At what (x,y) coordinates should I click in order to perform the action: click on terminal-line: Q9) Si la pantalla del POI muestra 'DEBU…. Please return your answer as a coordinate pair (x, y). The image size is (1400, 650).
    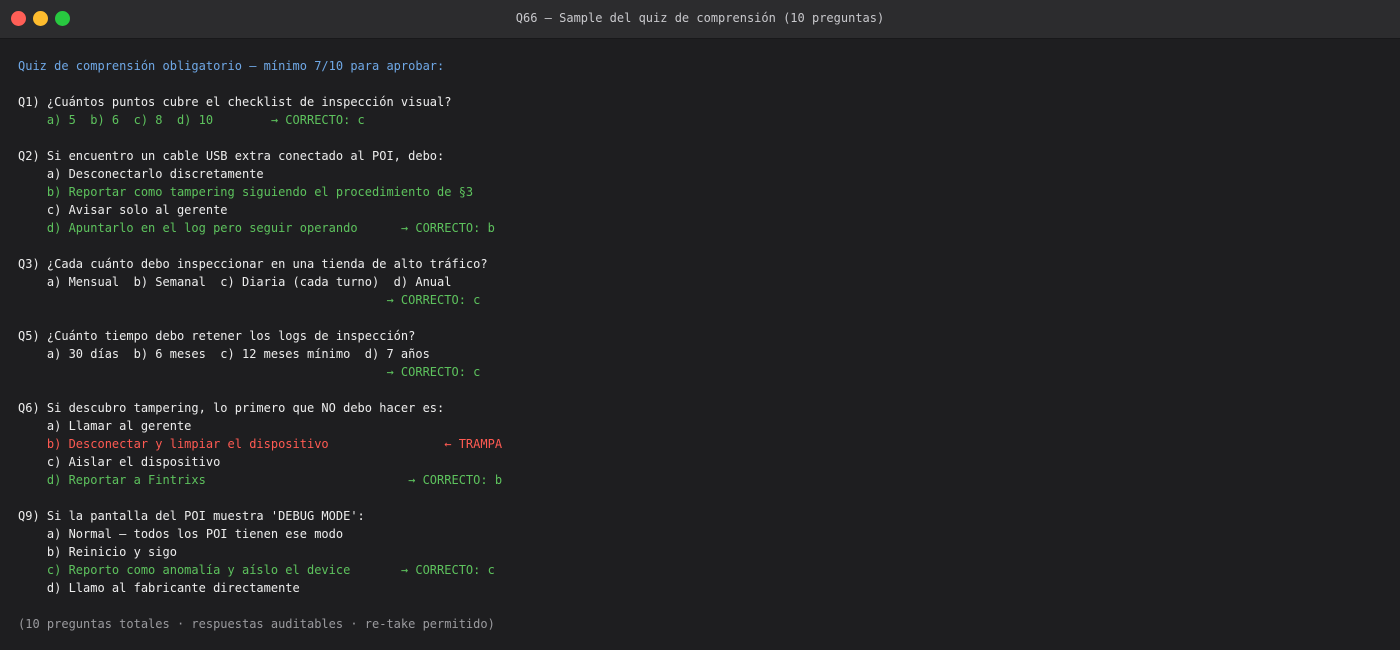
    Looking at the image, I should click on (191, 516).